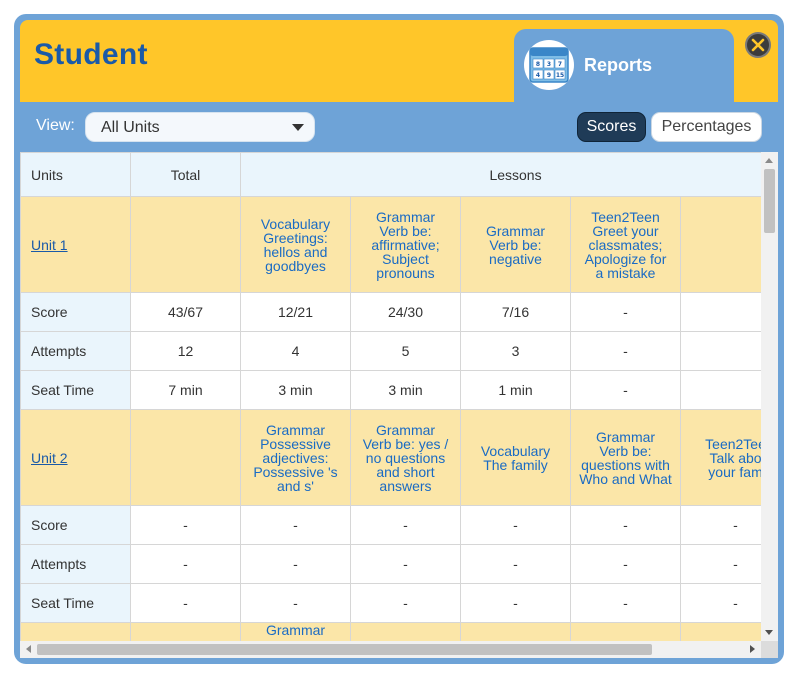 The height and width of the screenshot is (681, 799). I want to click on lesson-title-line: Possessive 's, so click(295, 471).